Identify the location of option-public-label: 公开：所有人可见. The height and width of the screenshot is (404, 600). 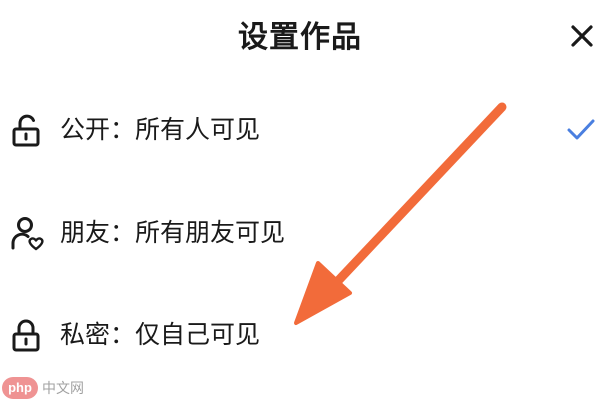
(160, 129).